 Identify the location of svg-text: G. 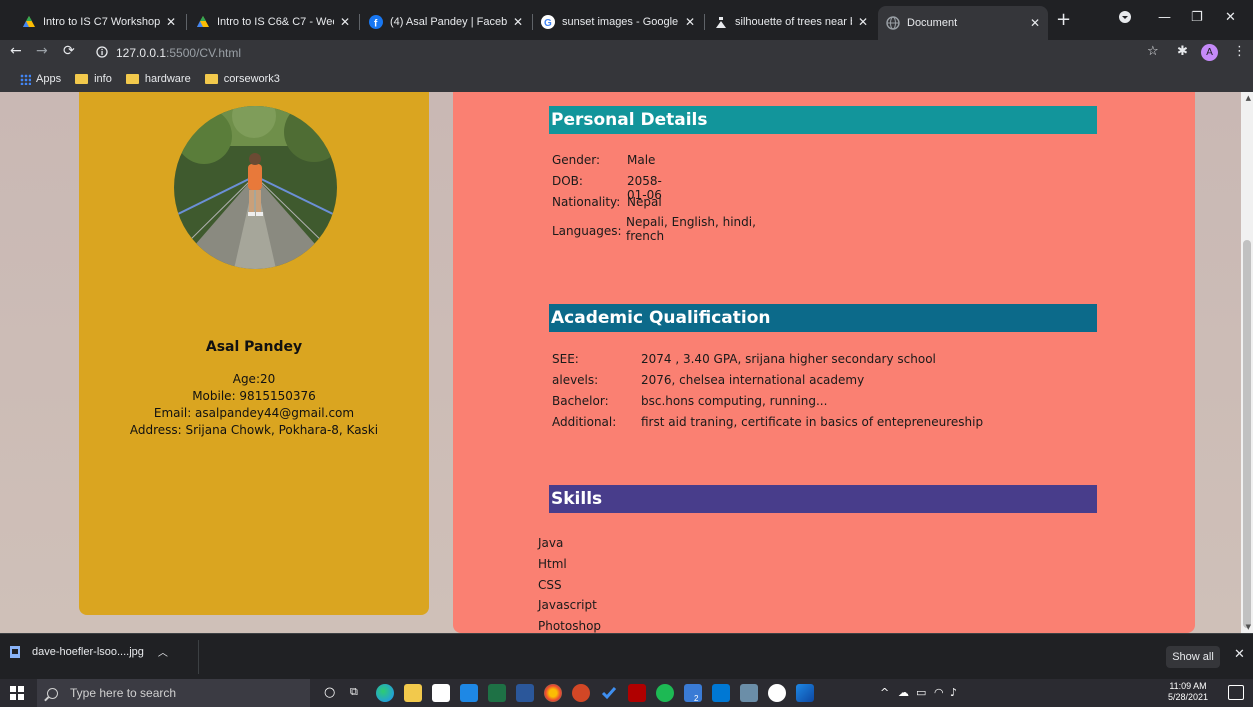
(548, 23).